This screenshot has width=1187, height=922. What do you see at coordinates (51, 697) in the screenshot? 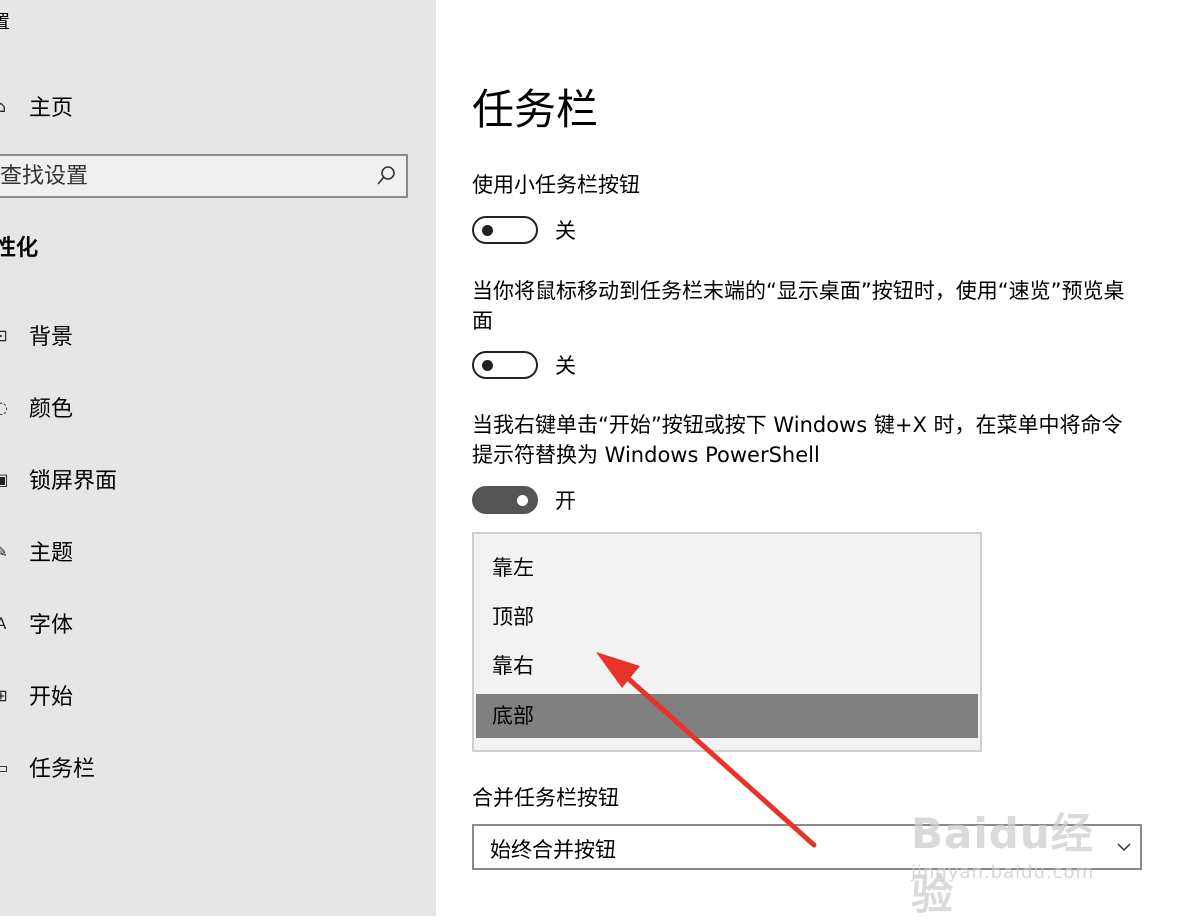
I see `sidebar-item-label: 开始` at bounding box center [51, 697].